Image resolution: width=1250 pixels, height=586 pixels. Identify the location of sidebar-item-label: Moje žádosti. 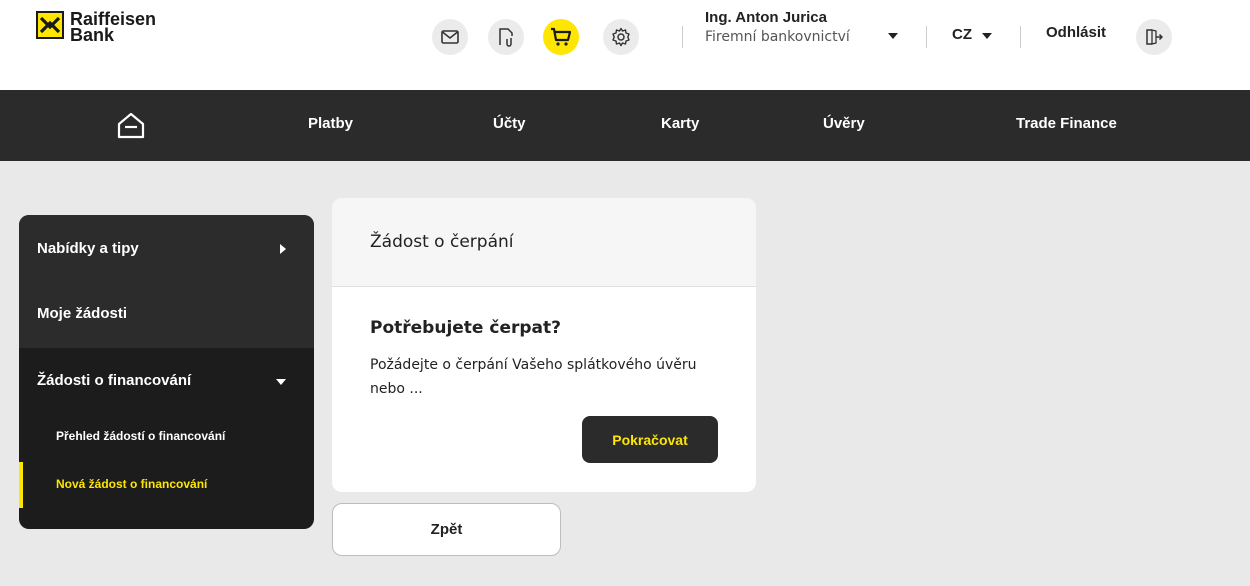
(82, 313).